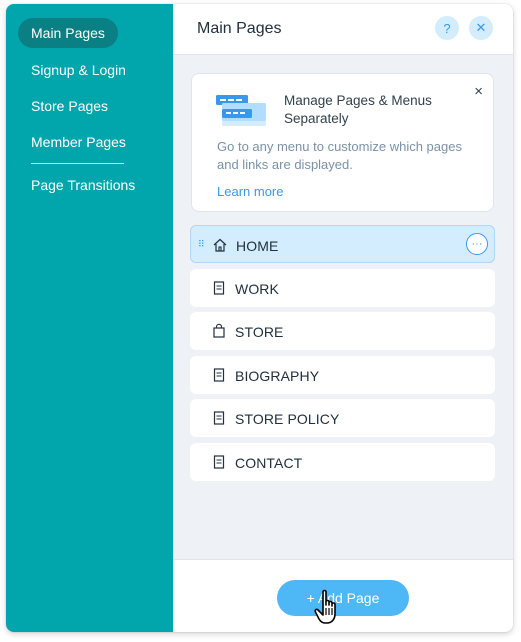  I want to click on help-icon: ?, so click(447, 28).